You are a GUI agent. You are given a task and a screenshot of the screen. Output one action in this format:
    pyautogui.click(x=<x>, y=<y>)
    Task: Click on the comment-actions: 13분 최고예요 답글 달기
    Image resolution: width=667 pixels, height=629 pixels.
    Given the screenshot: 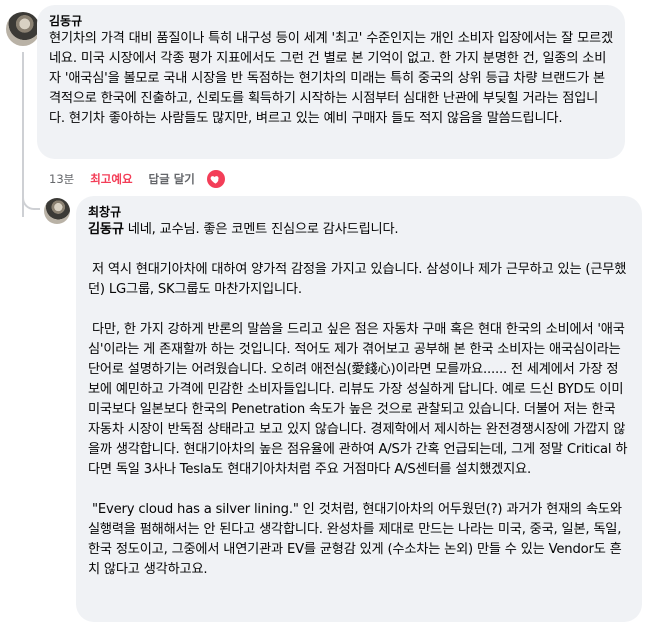 What is the action you would take?
    pyautogui.click(x=145, y=179)
    